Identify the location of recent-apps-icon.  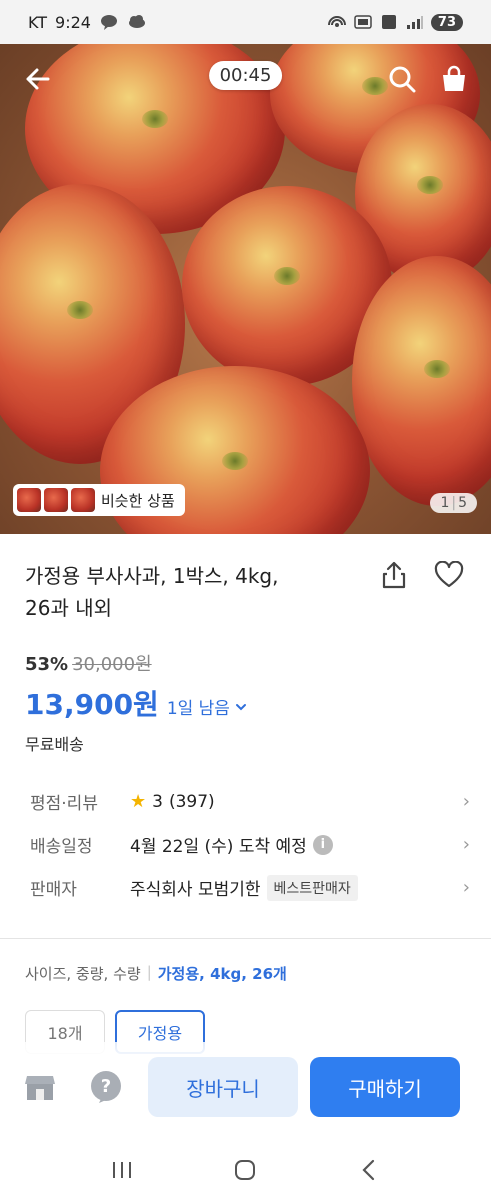
(121, 1170).